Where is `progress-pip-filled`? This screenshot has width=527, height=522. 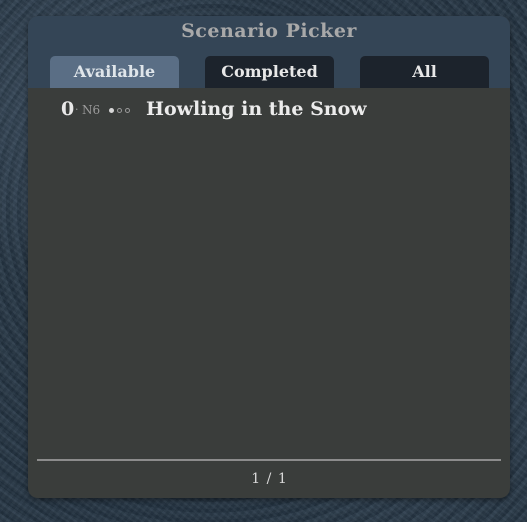 progress-pip-filled is located at coordinates (111, 110).